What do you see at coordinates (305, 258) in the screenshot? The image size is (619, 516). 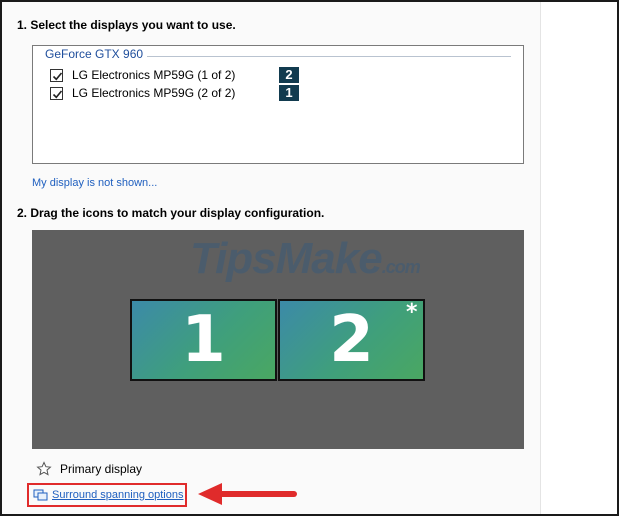 I see `tipsmake-watermark: TipsMake.com` at bounding box center [305, 258].